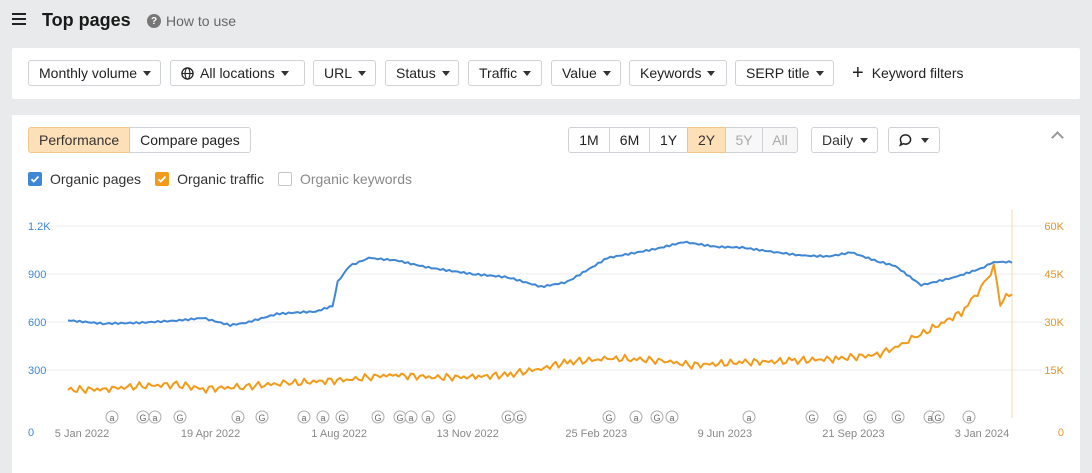  Describe the element at coordinates (1054, 227) in the screenshot. I see `y-right-tick-label: 60K` at that location.